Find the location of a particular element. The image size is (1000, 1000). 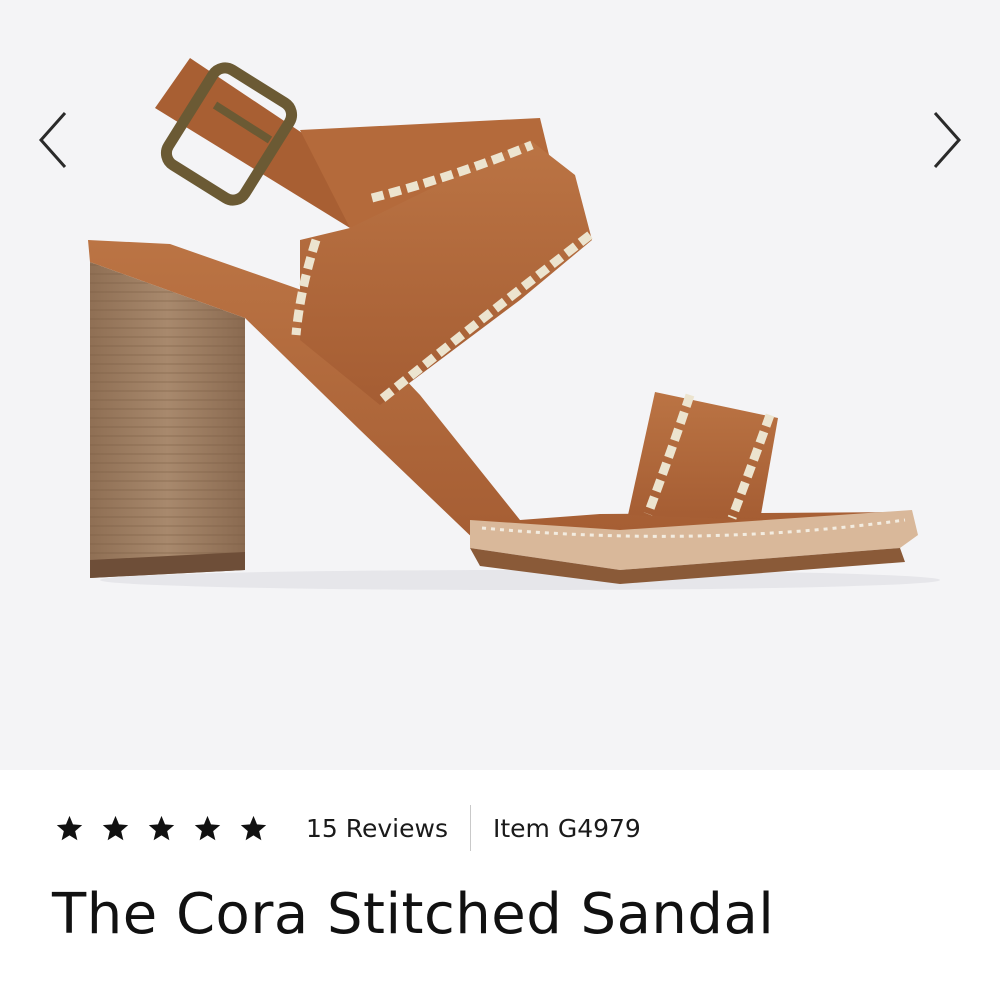

product-title: The Cora Stitched Sandal is located at coordinates (413, 914).